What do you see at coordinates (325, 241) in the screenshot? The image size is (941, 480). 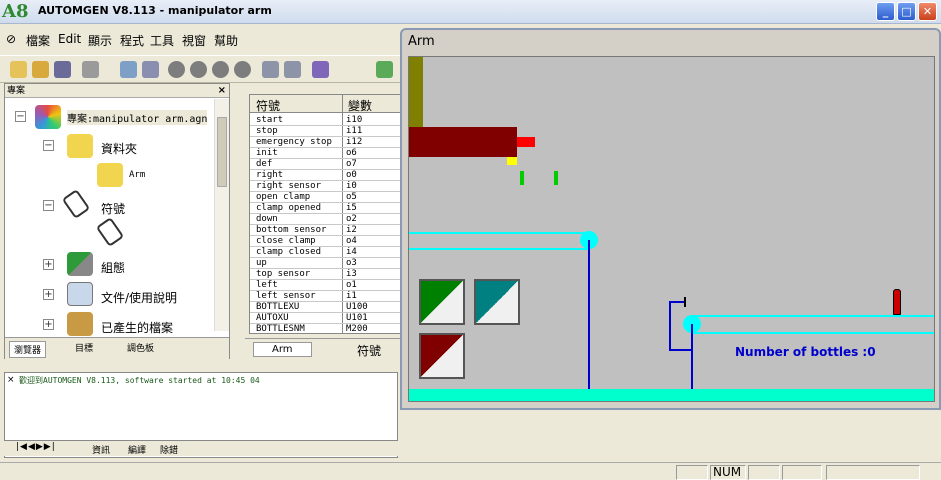 I see `table-row: close clamp o4` at bounding box center [325, 241].